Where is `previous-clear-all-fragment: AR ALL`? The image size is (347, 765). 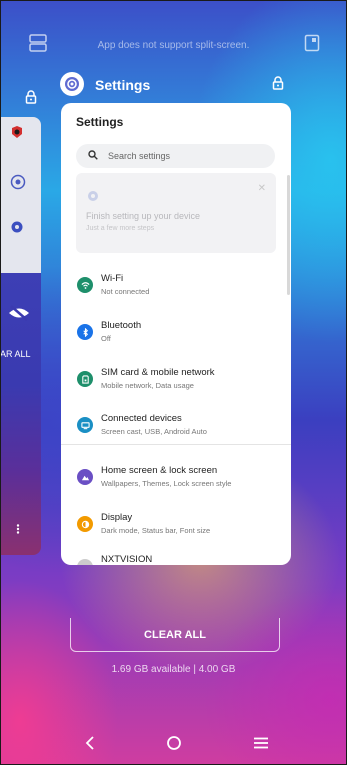 previous-clear-all-fragment: AR ALL is located at coordinates (15, 354).